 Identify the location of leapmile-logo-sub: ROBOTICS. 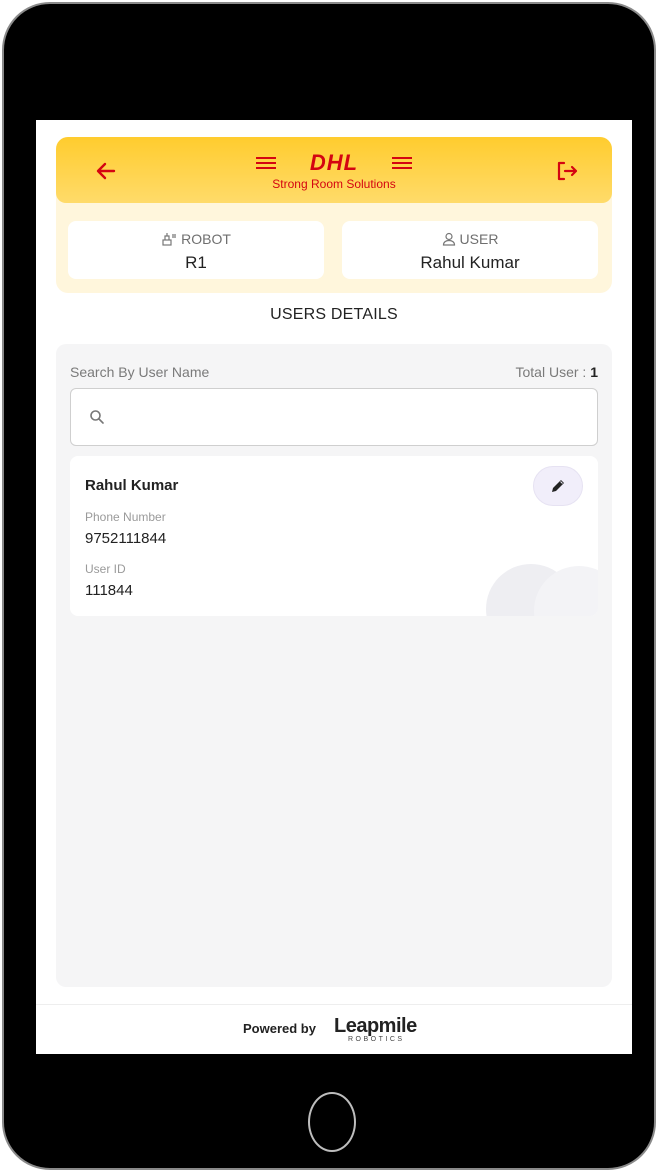
(376, 1039).